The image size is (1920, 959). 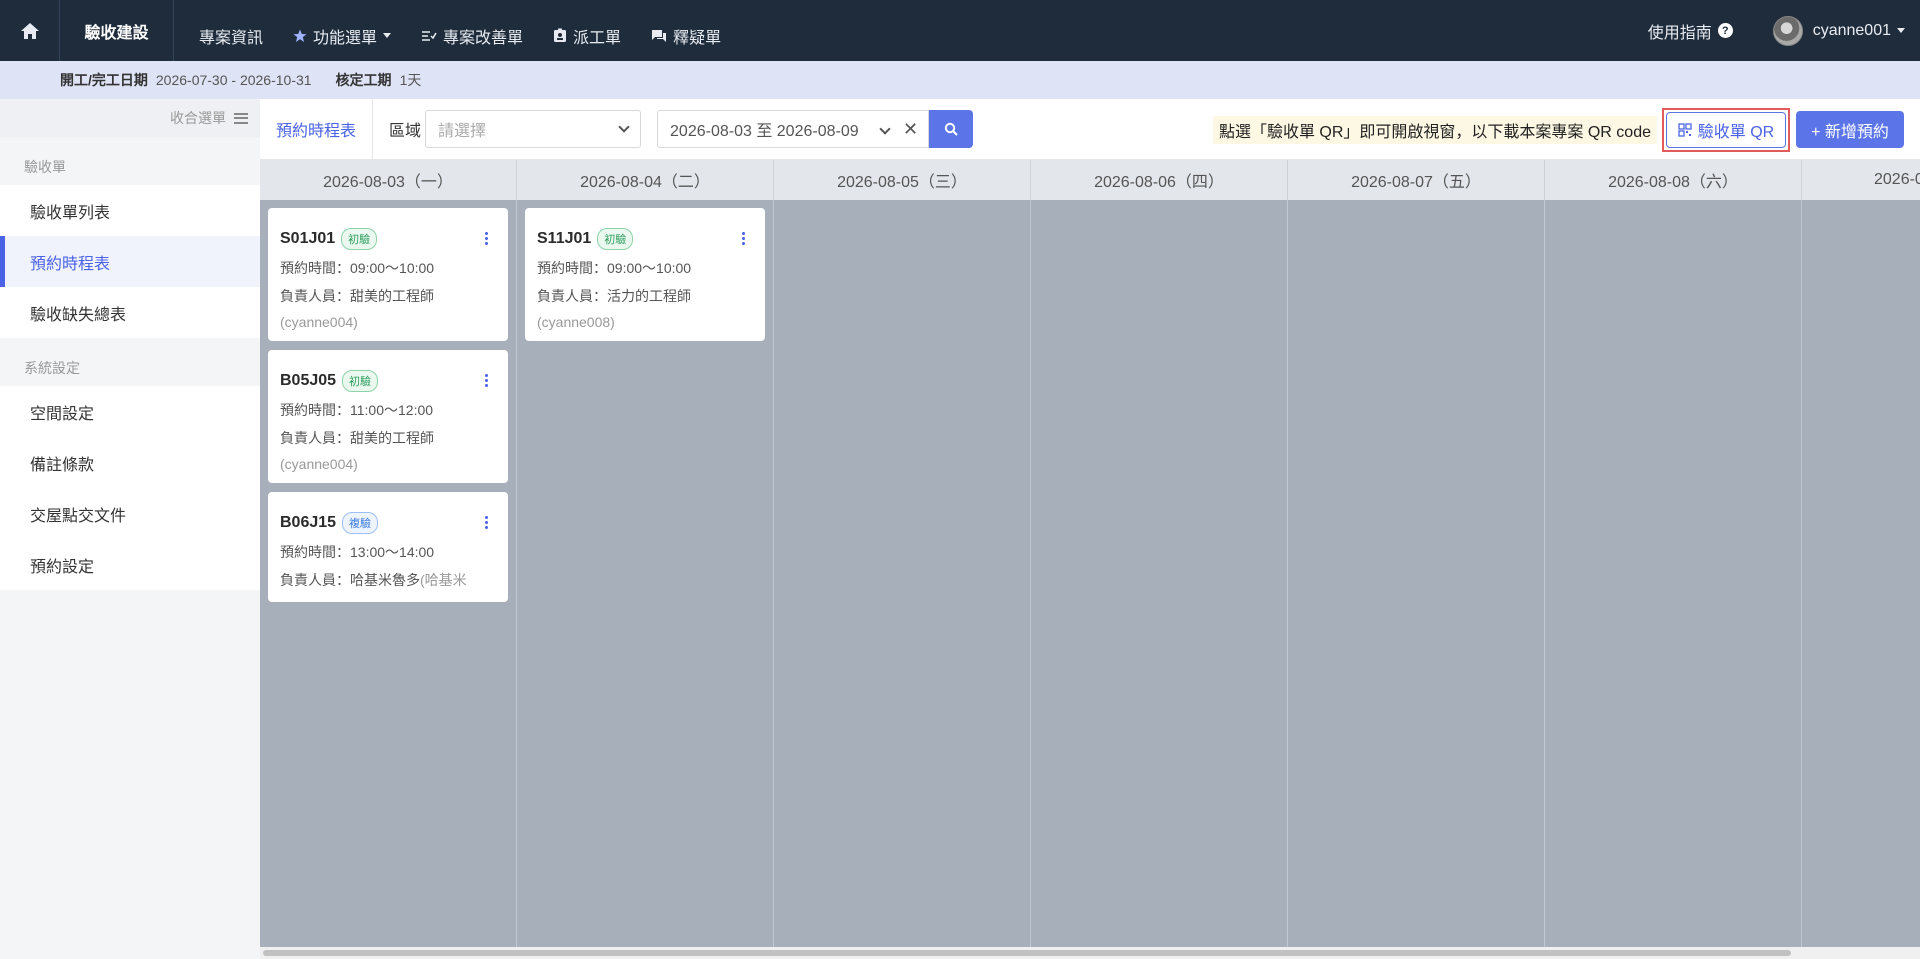 What do you see at coordinates (697, 38) in the screenshot?
I see `nav-item-label: 釋疑單` at bounding box center [697, 38].